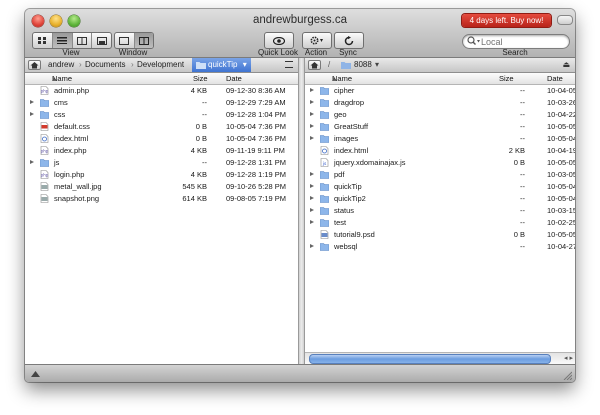 This screenshot has height=415, width=600. Describe the element at coordinates (160, 65) in the screenshot. I see `breadcrumb-development: Development` at that location.